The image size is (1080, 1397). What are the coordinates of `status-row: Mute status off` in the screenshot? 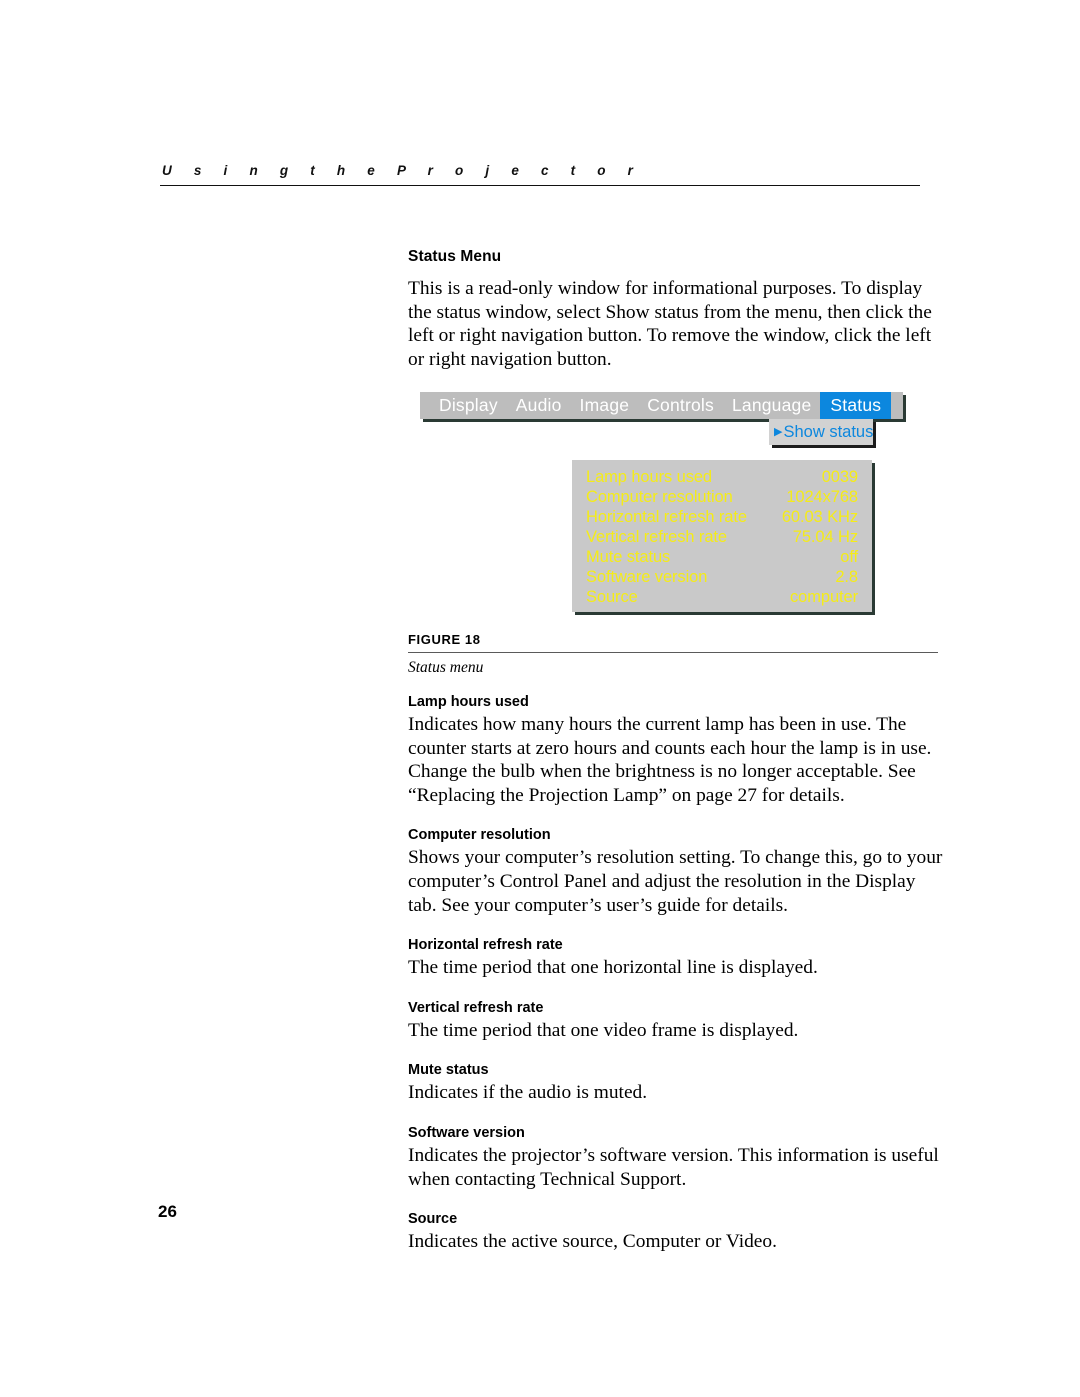 It's located at (722, 557).